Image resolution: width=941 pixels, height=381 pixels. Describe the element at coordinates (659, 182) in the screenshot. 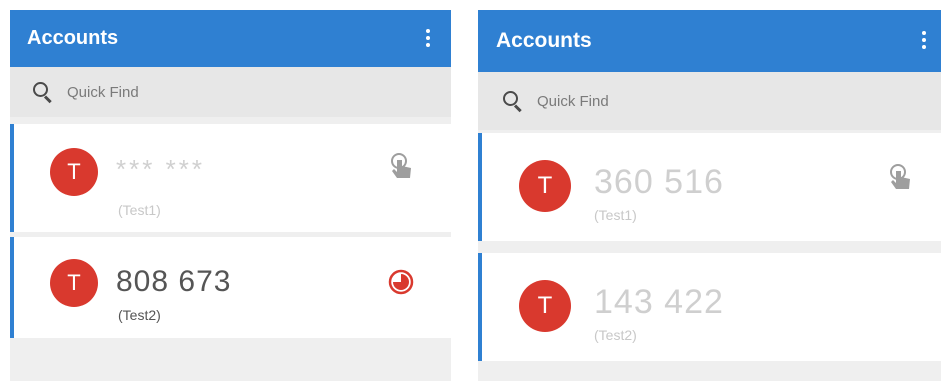

I see `otp-code: 360 516` at that location.